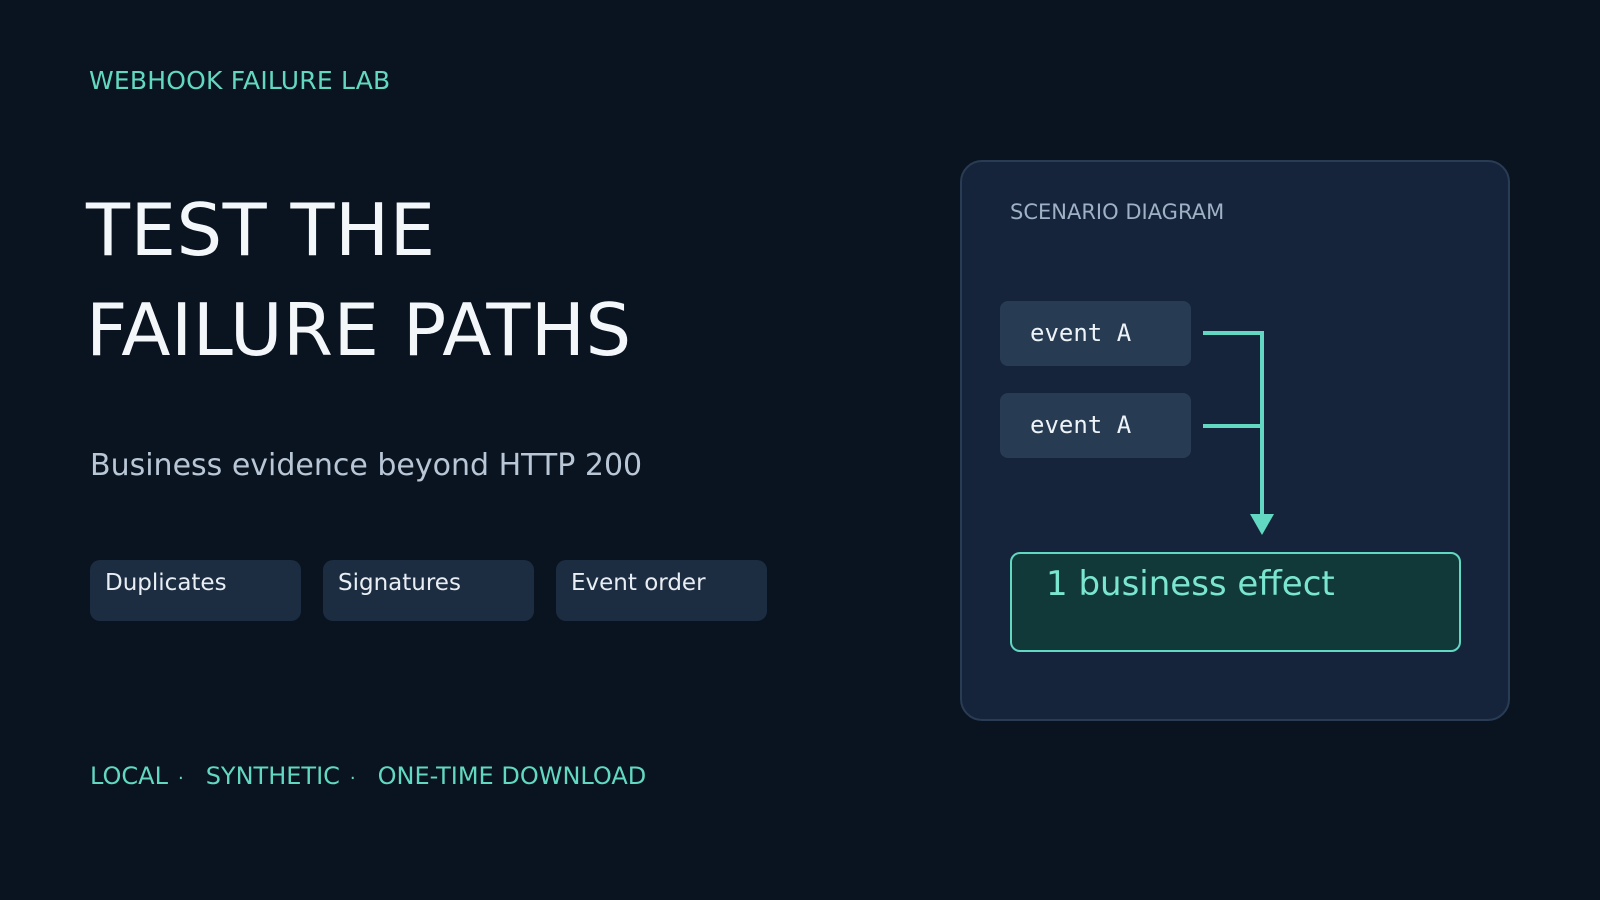 The height and width of the screenshot is (900, 1600). I want to click on headline-line-1: TEST THE, so click(261, 230).